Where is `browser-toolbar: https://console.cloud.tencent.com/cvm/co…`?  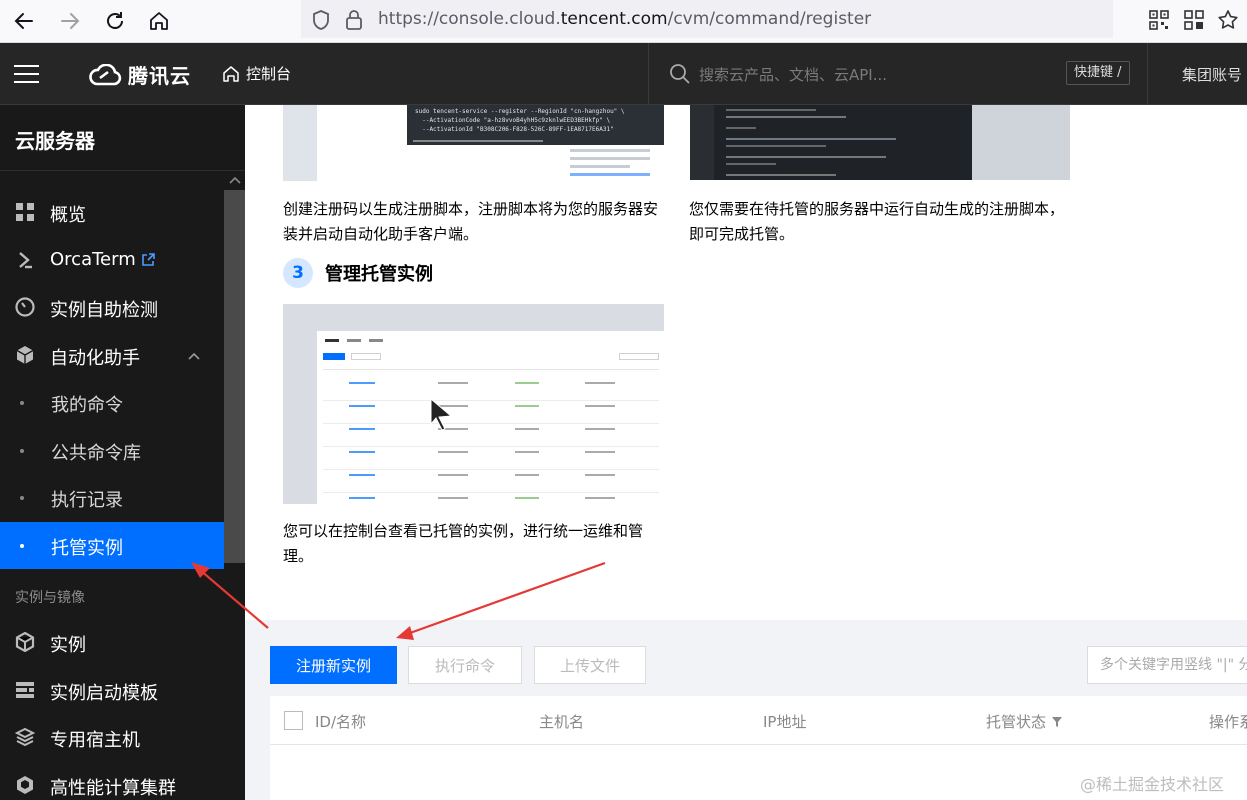 browser-toolbar: https://console.cloud.tencent.com/cvm/co… is located at coordinates (623, 21).